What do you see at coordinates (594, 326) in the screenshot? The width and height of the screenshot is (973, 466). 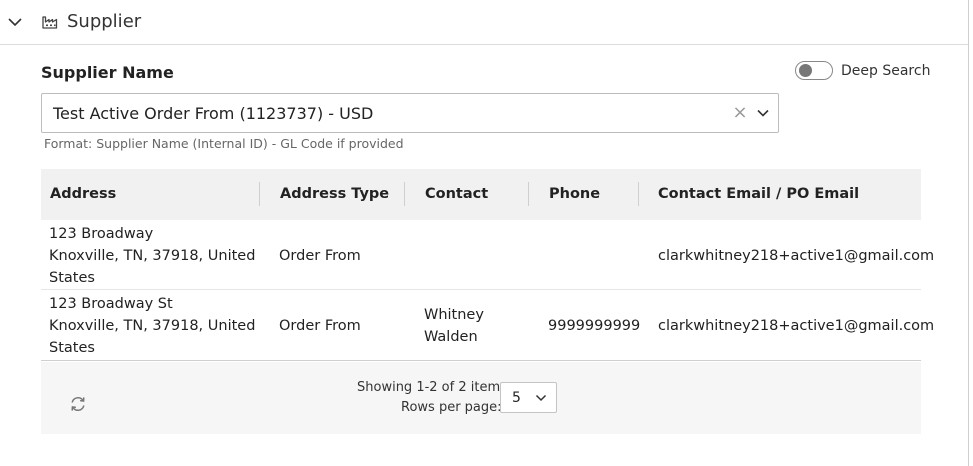 I see `phone-cell: 9999999999` at bounding box center [594, 326].